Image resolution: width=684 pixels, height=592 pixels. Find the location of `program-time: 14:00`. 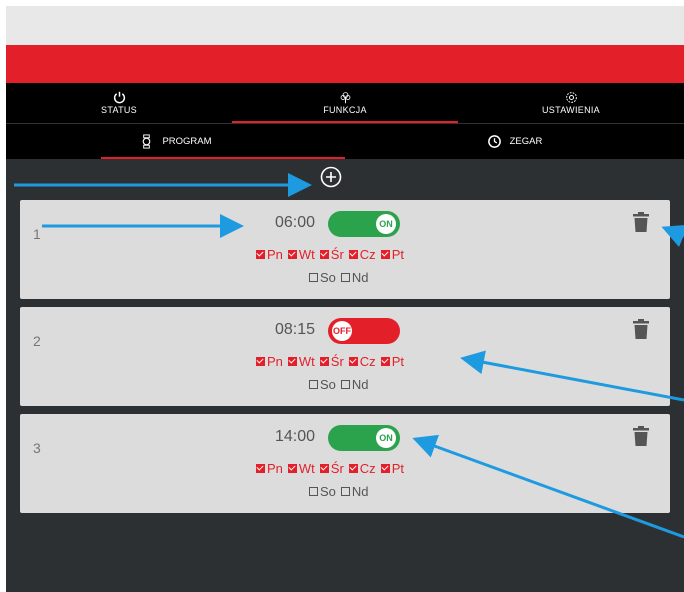

program-time: 14:00 is located at coordinates (295, 437).